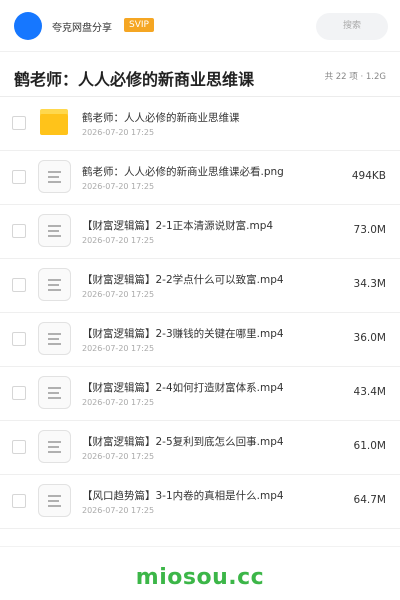 This screenshot has height=600, width=400. I want to click on folder-header: 鹤老师：人人必修的新商业思维课 共 22 项 · 1.2G, so click(200, 74).